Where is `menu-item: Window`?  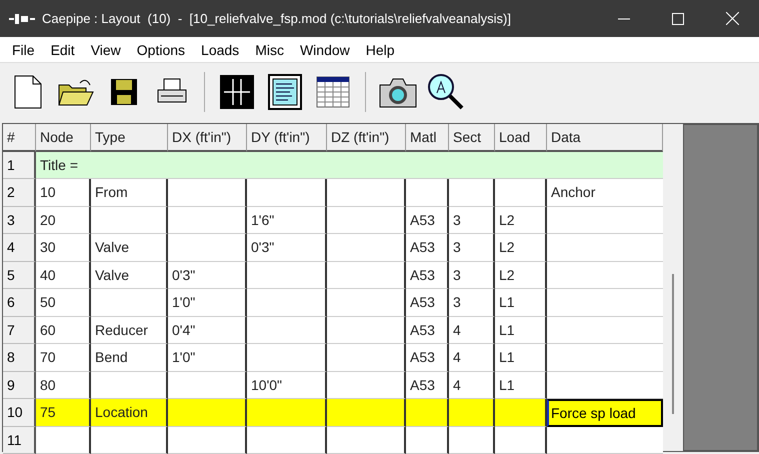
menu-item: Window is located at coordinates (325, 50).